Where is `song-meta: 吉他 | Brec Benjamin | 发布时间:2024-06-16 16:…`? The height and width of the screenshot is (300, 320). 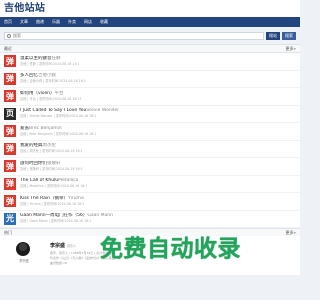 song-meta: 吉他 | Brec Benjamin | 发布时间:2024-06-16 16:… is located at coordinates (58, 133).